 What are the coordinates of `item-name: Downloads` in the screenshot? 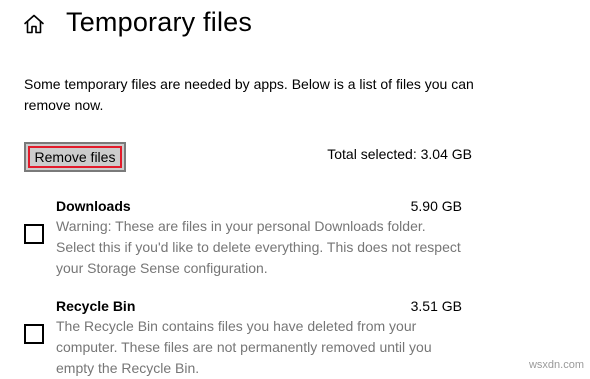 It's located at (93, 206).